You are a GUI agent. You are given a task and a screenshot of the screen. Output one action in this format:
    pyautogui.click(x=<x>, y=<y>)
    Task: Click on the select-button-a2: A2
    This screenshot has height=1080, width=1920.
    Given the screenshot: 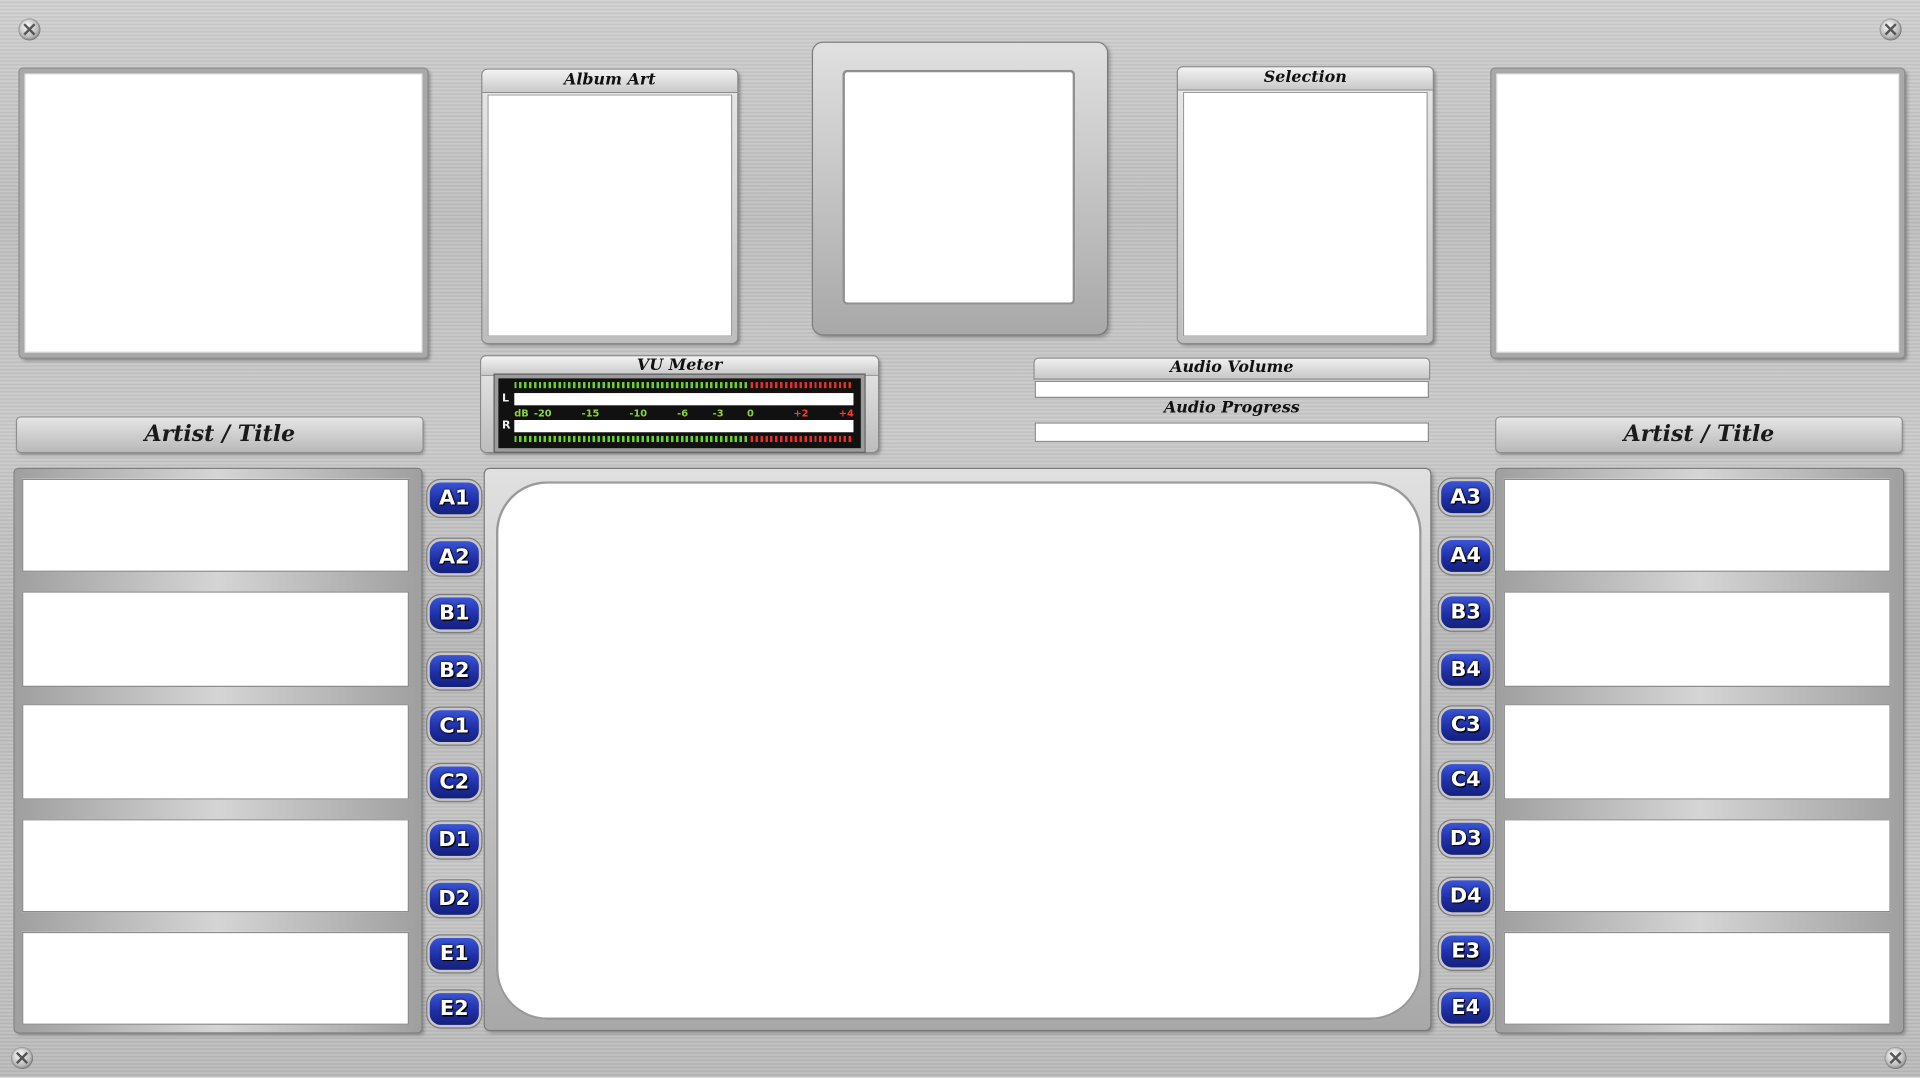 What is the action you would take?
    pyautogui.click(x=454, y=557)
    